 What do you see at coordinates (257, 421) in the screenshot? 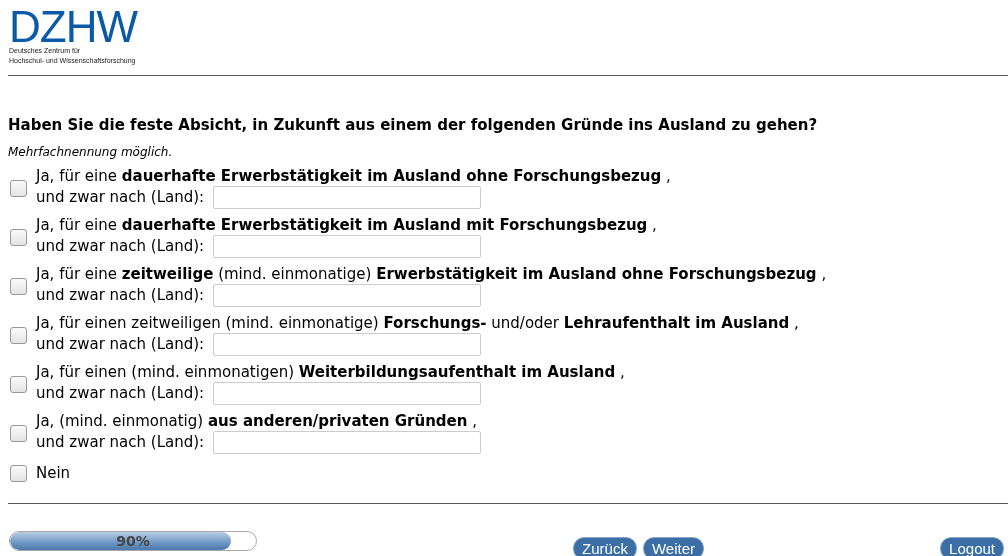
I see `option-label: Ja, (mind. einmonatig) aus anderen/privaten Gründen ,` at bounding box center [257, 421].